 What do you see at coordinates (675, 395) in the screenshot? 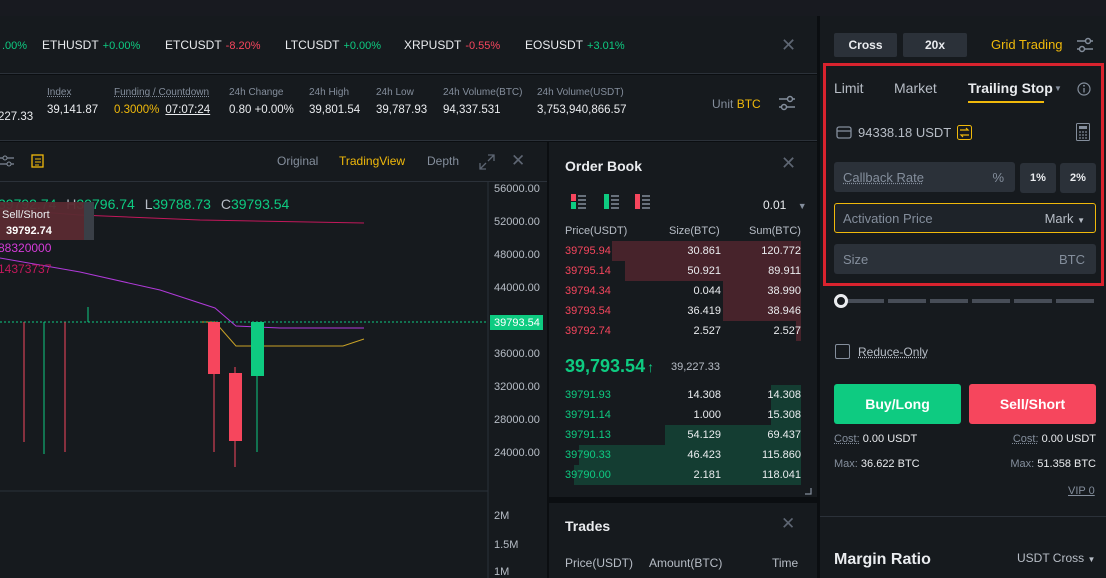
I see `bid-row: 39791.93 14.308 14.308` at bounding box center [675, 395].